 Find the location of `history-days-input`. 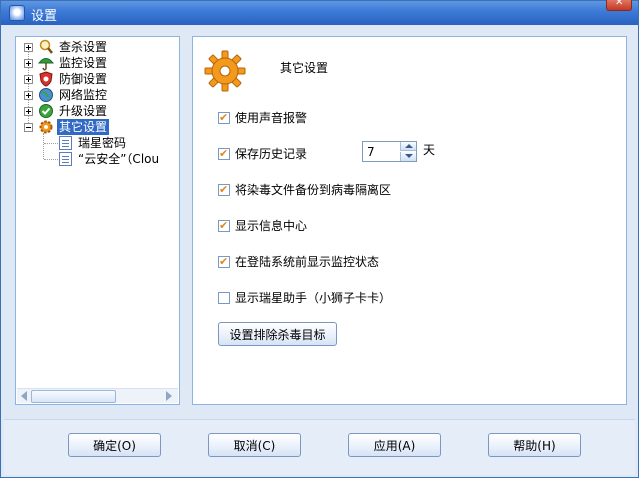

history-days-input is located at coordinates (381, 151).